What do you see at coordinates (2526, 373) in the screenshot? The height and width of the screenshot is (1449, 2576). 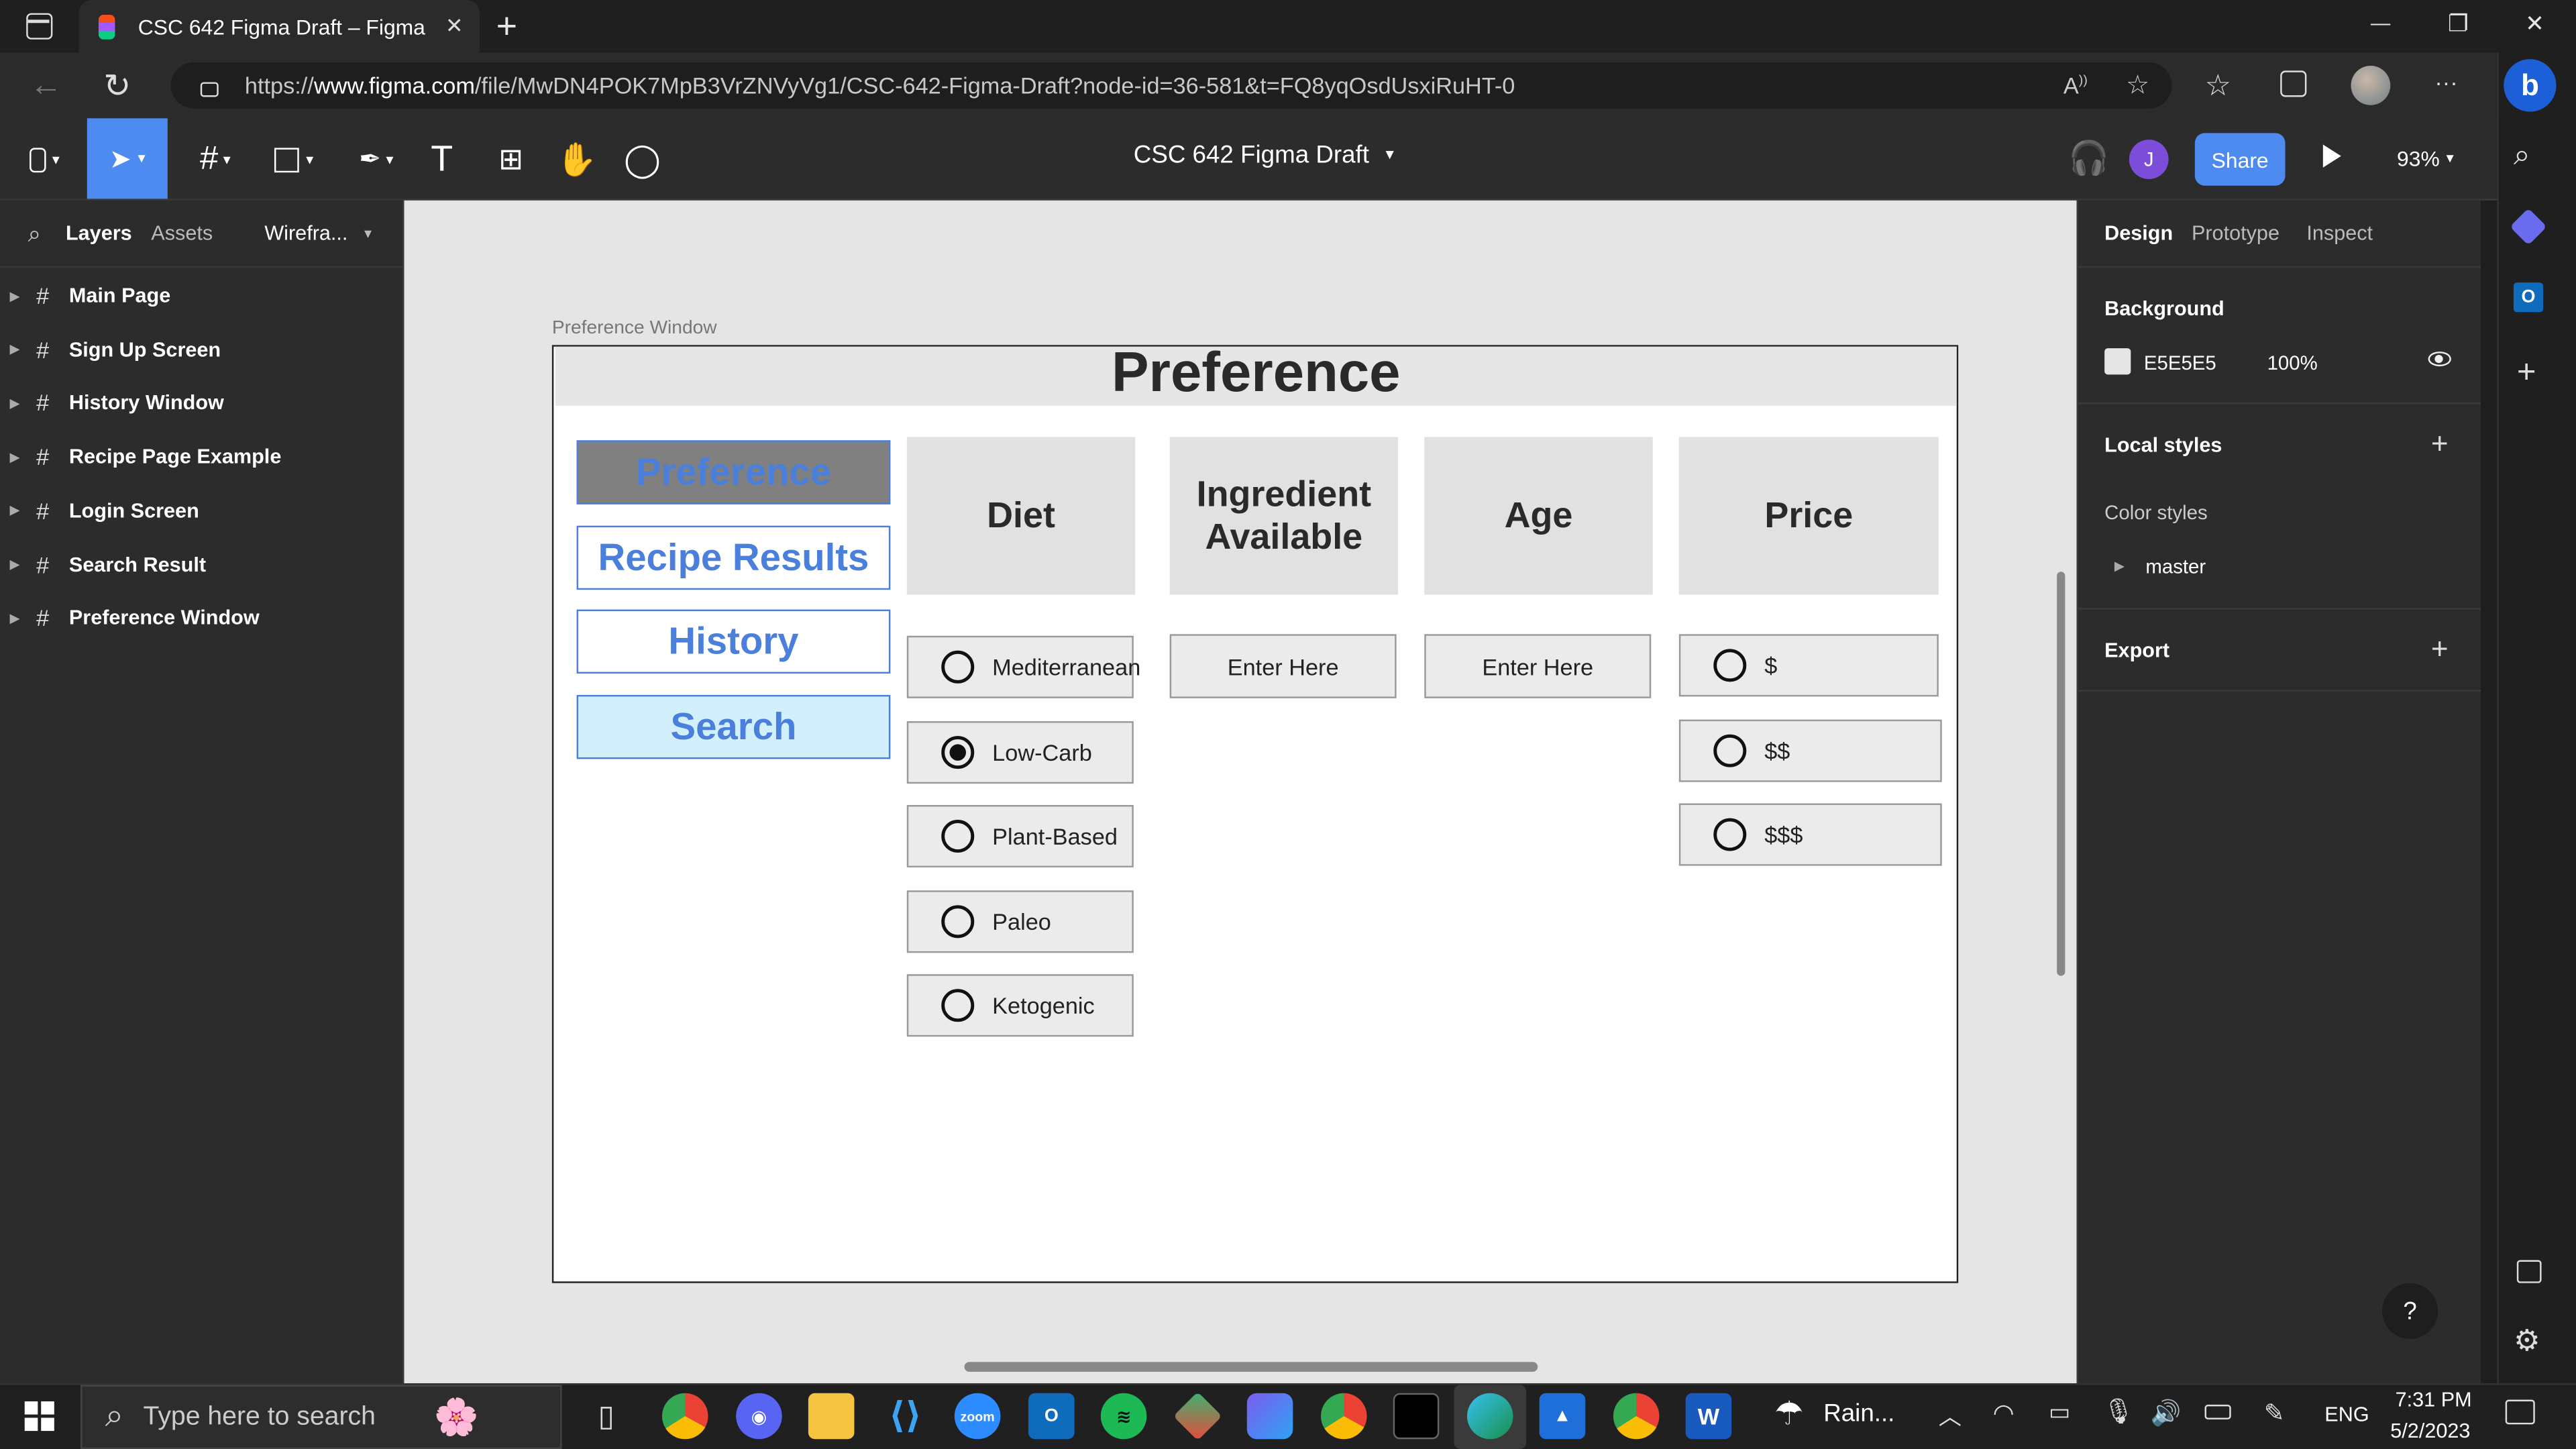 I see `add-sidebar-icon: +` at bounding box center [2526, 373].